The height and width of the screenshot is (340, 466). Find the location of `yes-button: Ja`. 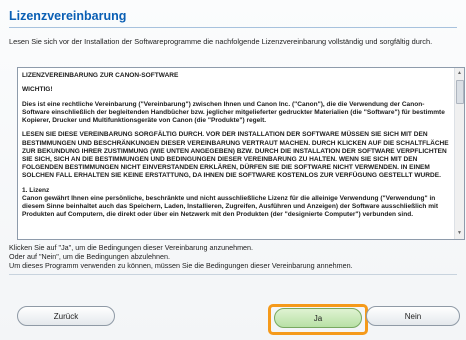

yes-button: Ja is located at coordinates (318, 318).